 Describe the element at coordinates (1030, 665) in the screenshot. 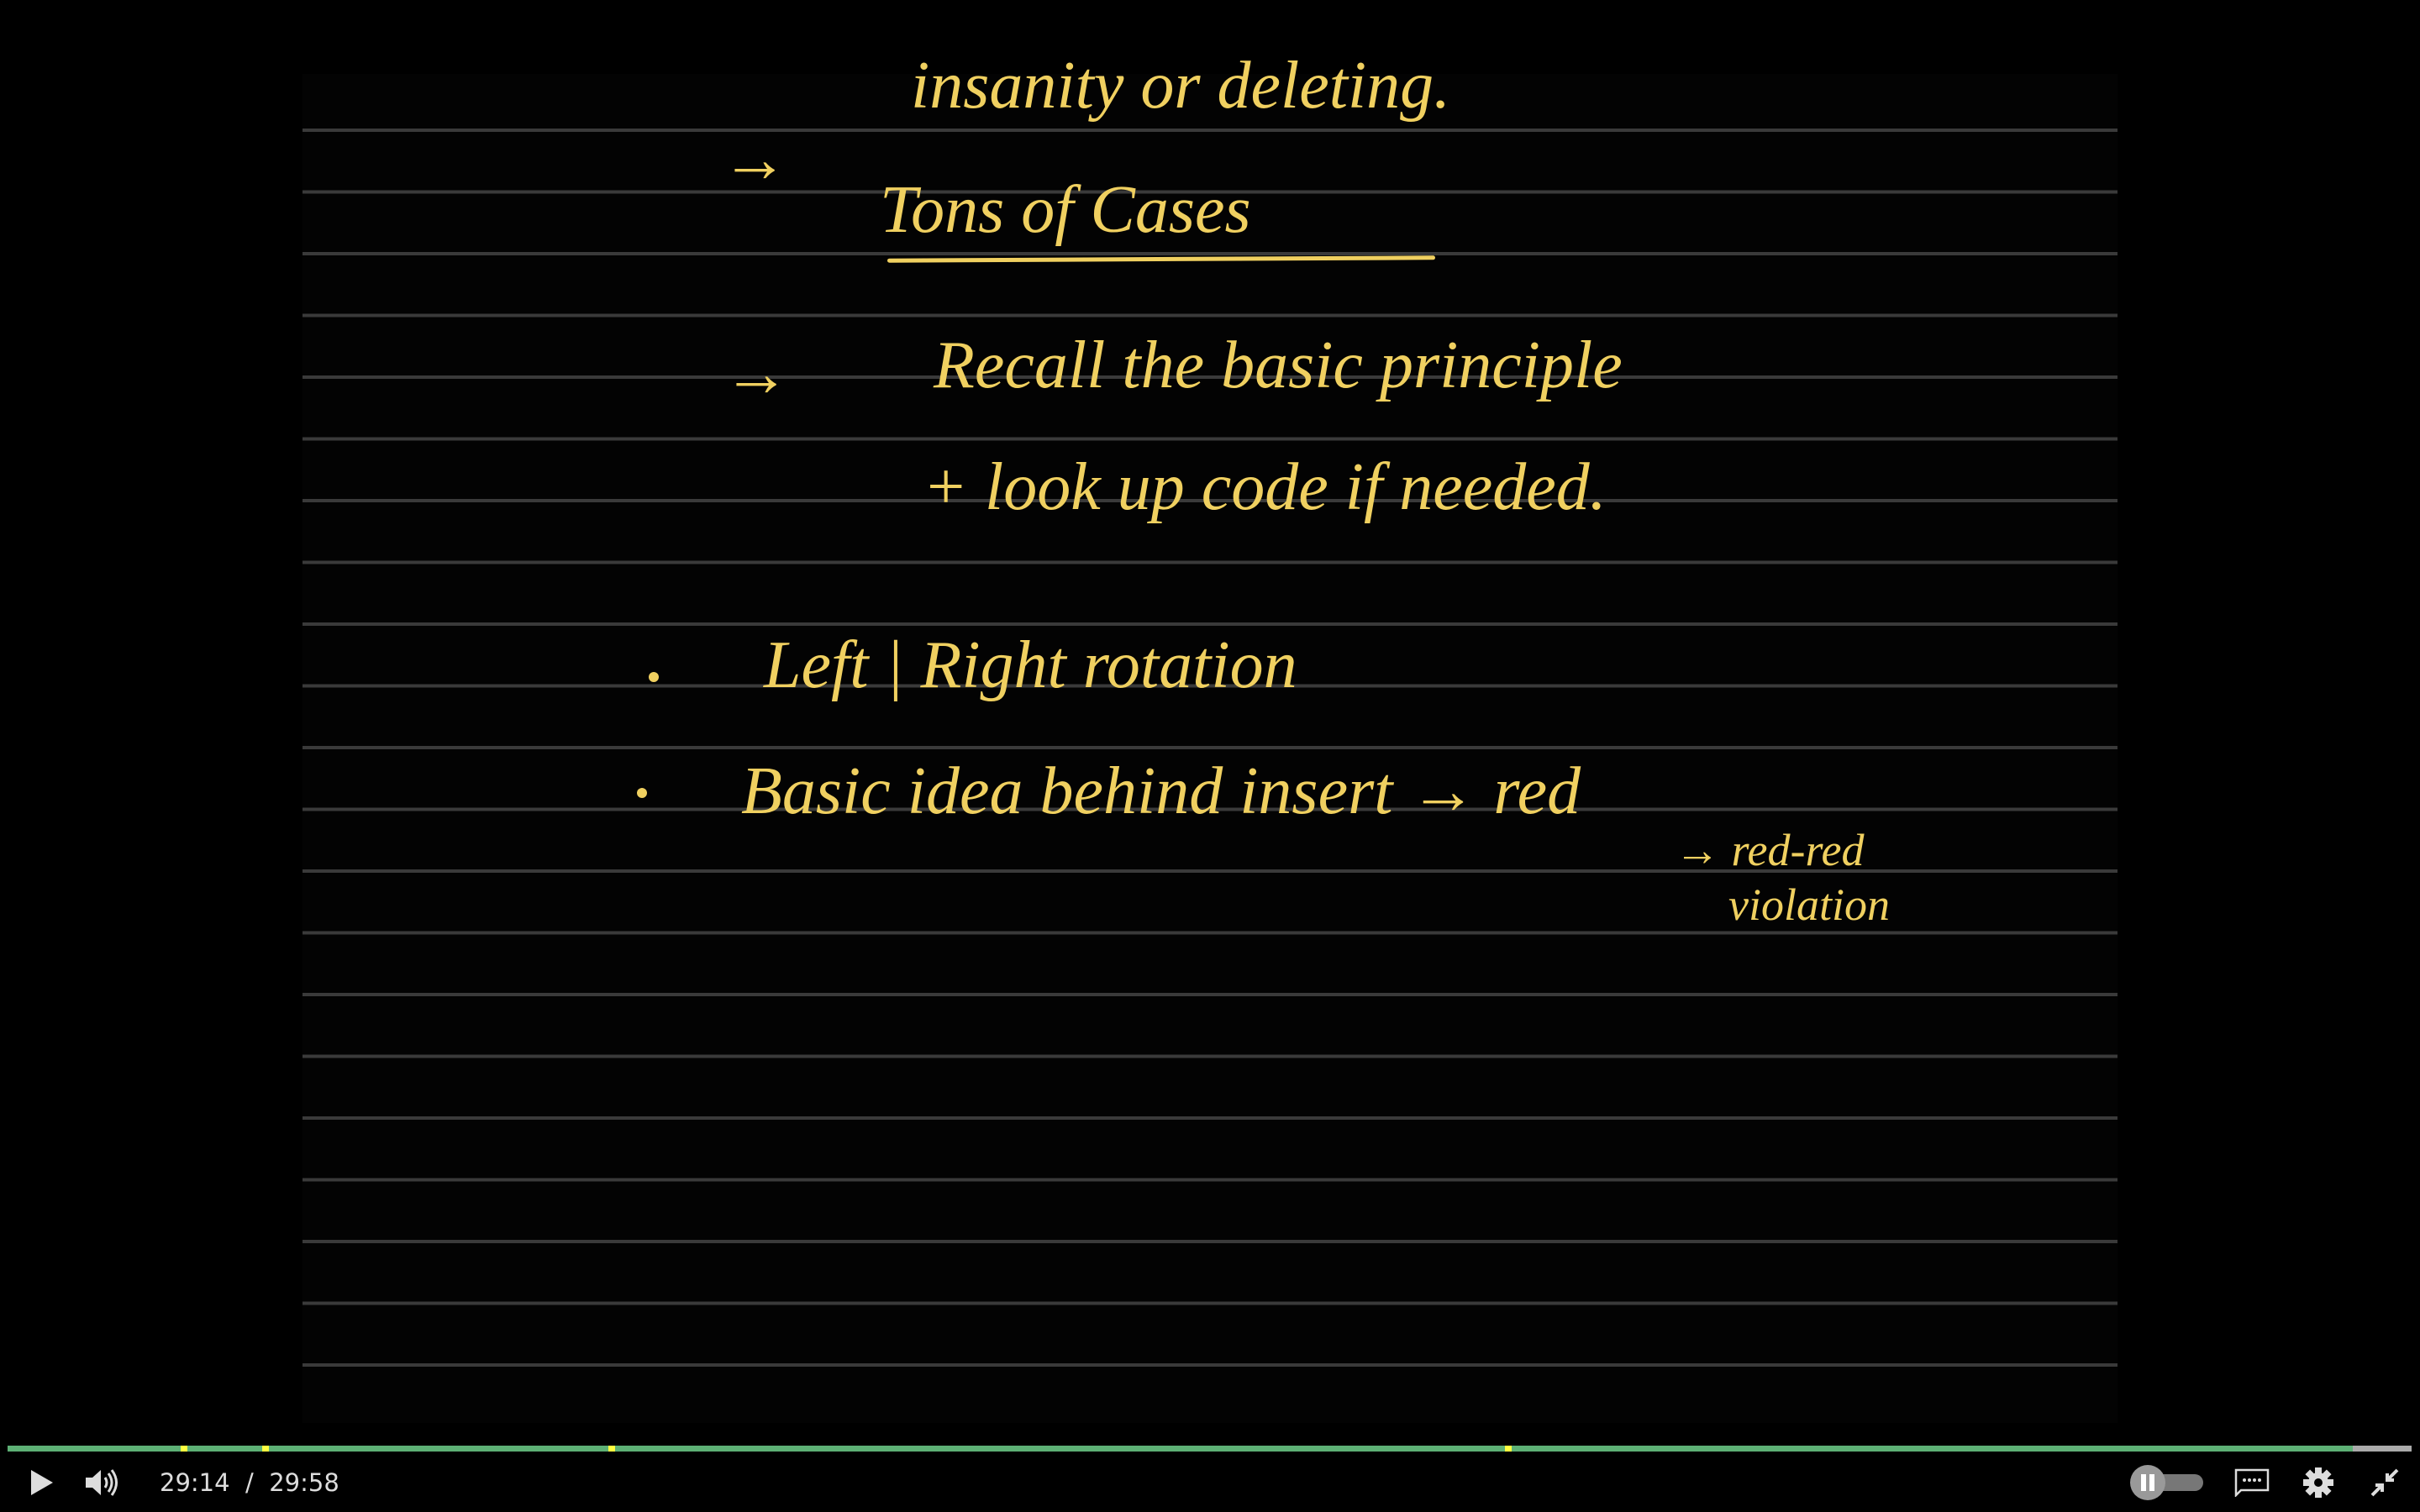

I see `note-bullet-rotation: Left | Right rotation` at that location.